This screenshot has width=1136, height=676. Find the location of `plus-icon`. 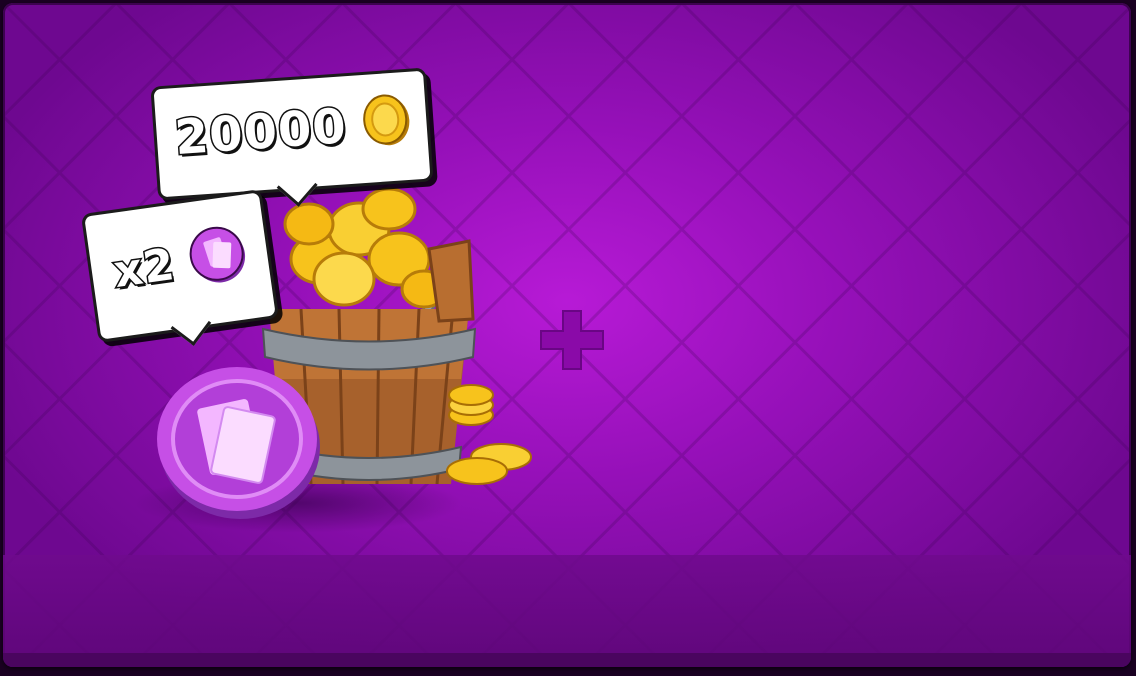

plus-icon is located at coordinates (572, 340).